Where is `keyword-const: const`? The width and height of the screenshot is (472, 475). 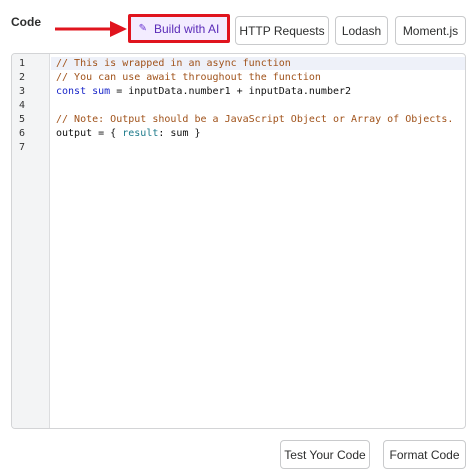 keyword-const: const is located at coordinates (71, 91).